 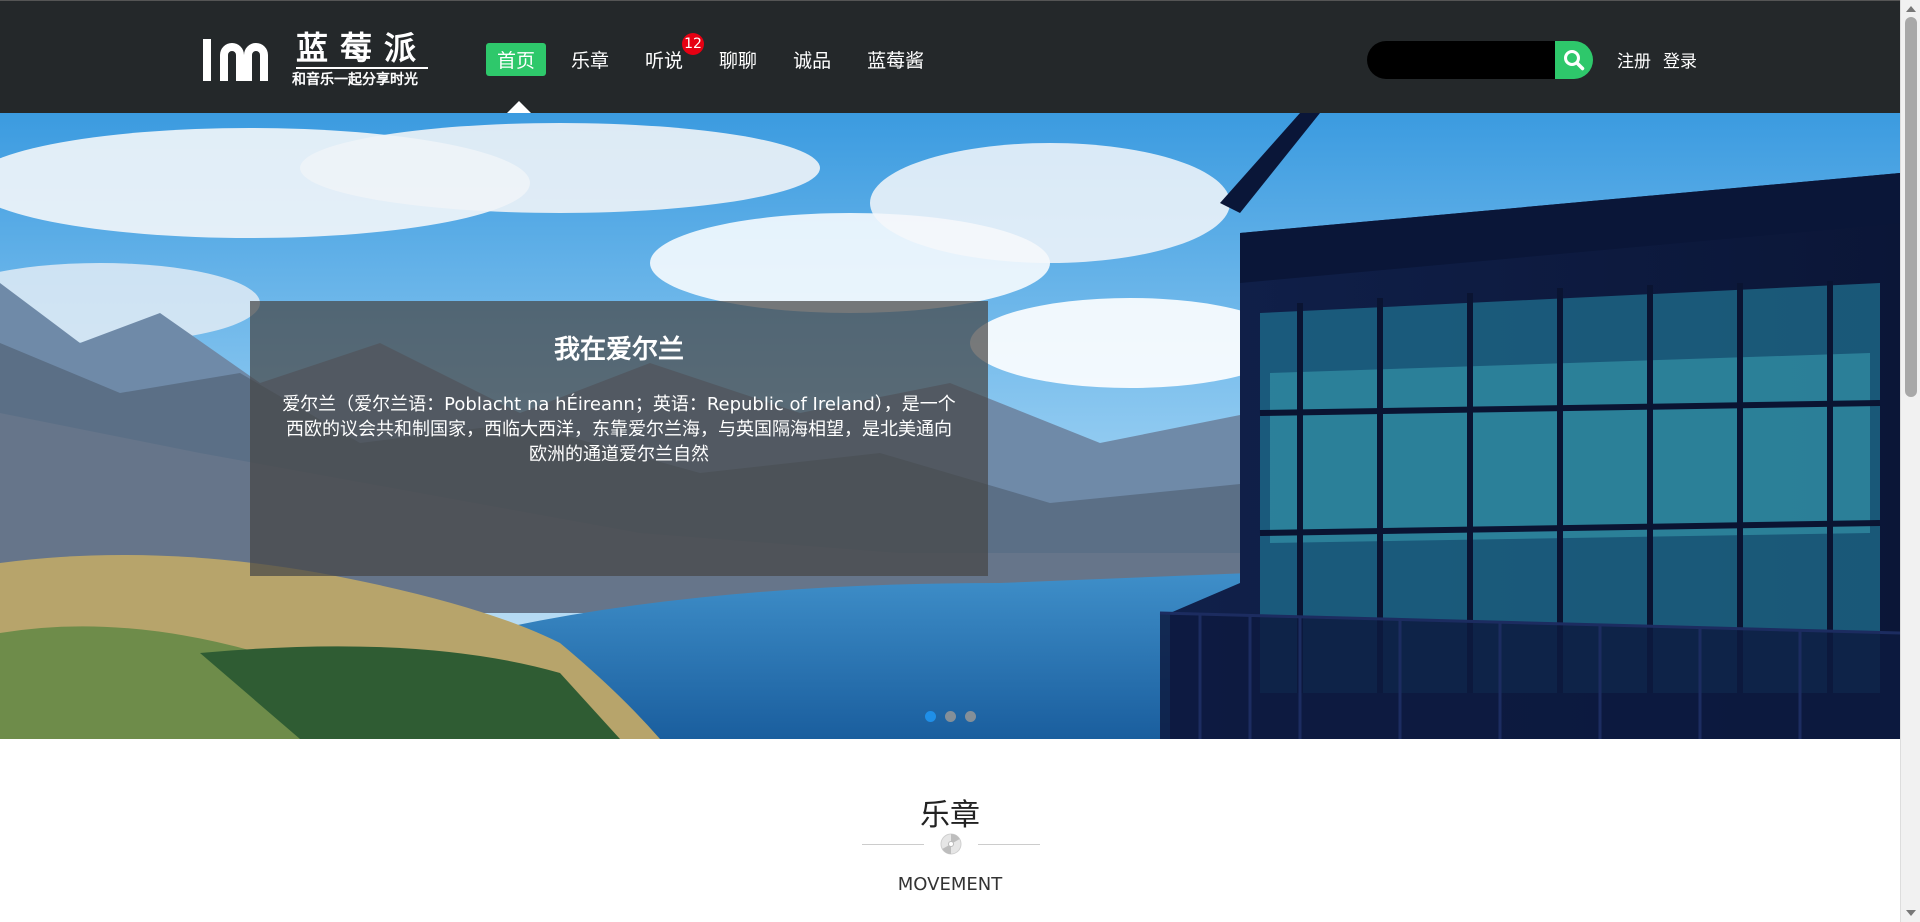 I want to click on main-nav: 首页 乐章 听说 12 聊聊 诚品 蓝莓酱, so click(x=717, y=54).